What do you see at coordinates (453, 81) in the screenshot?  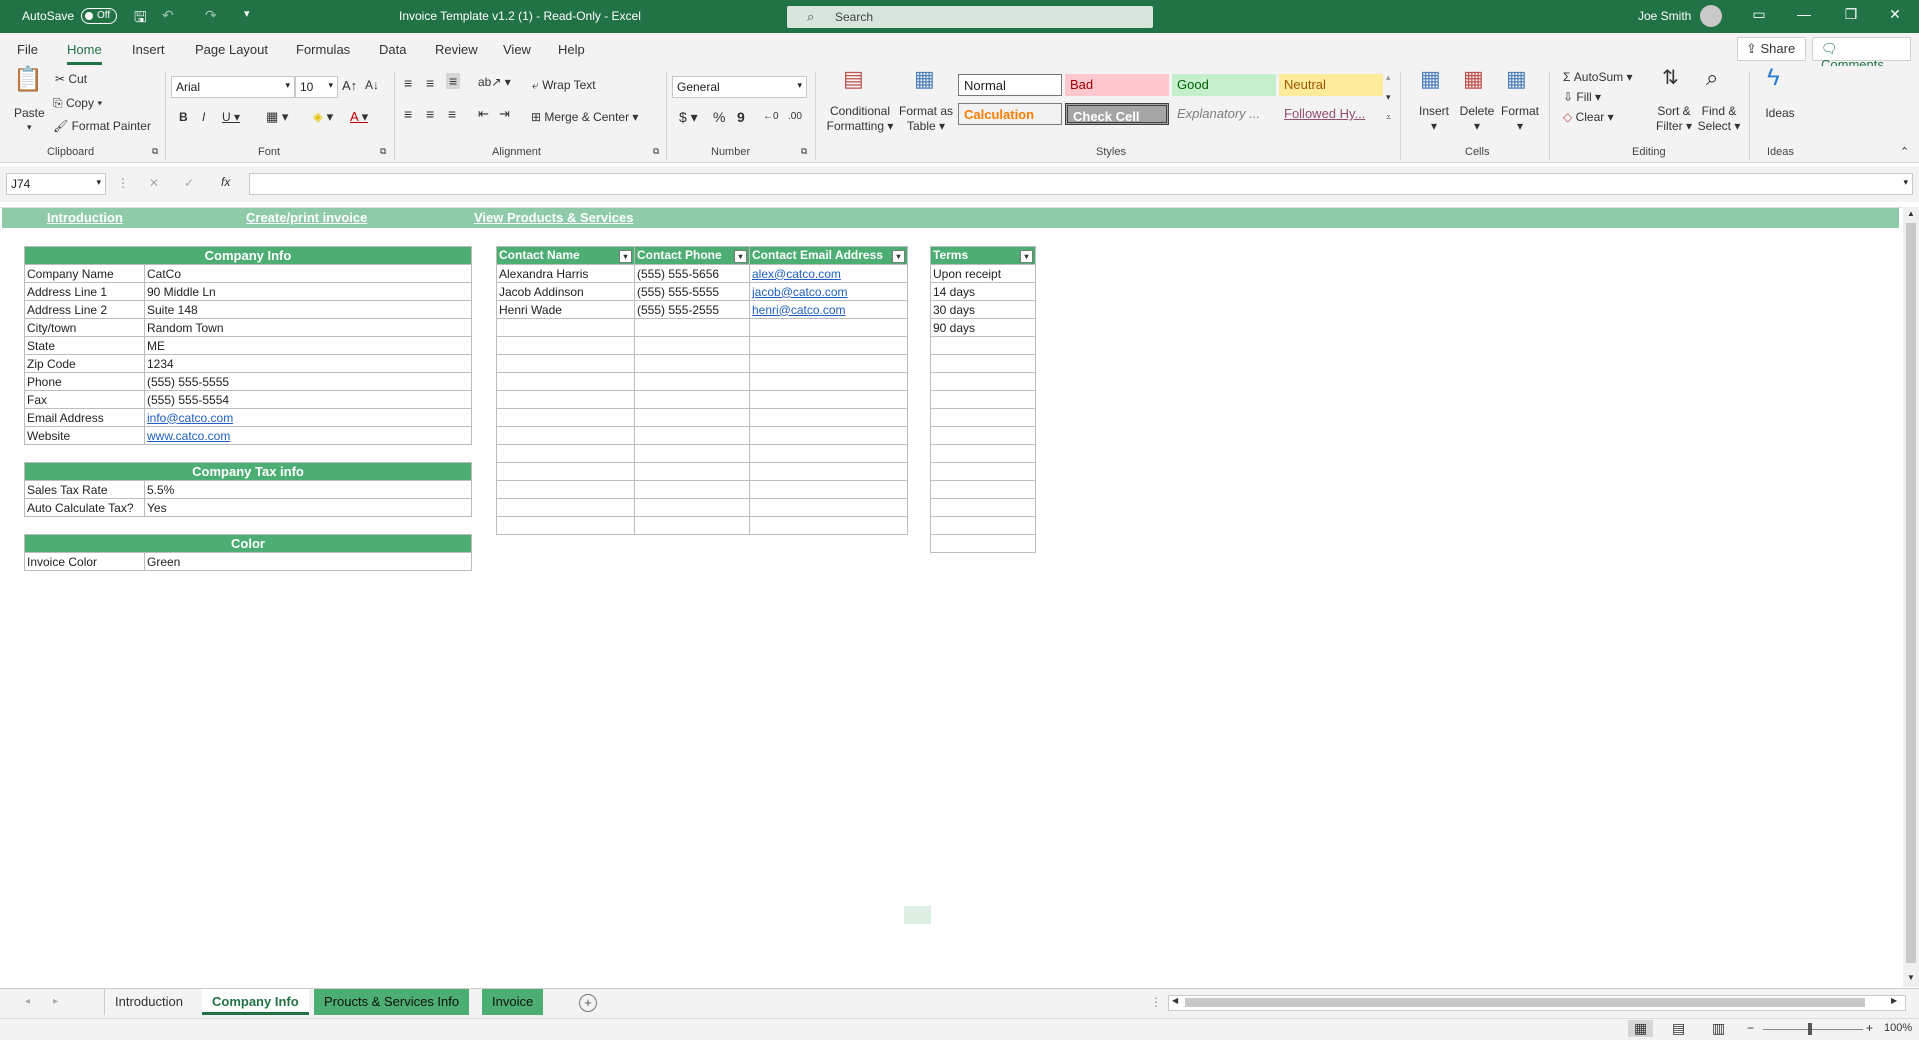 I see `align-bottom-icon: ≡` at bounding box center [453, 81].